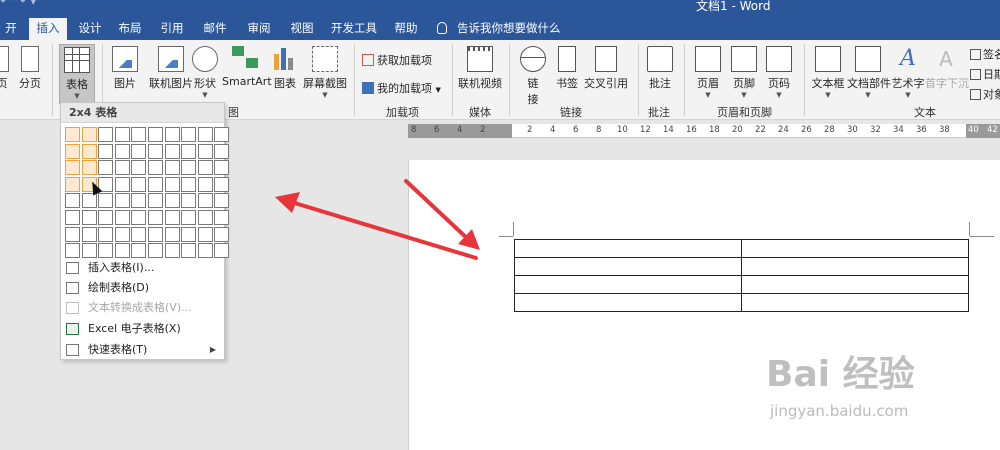 The height and width of the screenshot is (450, 1000). What do you see at coordinates (499, 29) in the screenshot?
I see `tell-me-search: 告诉我你想要做什么` at bounding box center [499, 29].